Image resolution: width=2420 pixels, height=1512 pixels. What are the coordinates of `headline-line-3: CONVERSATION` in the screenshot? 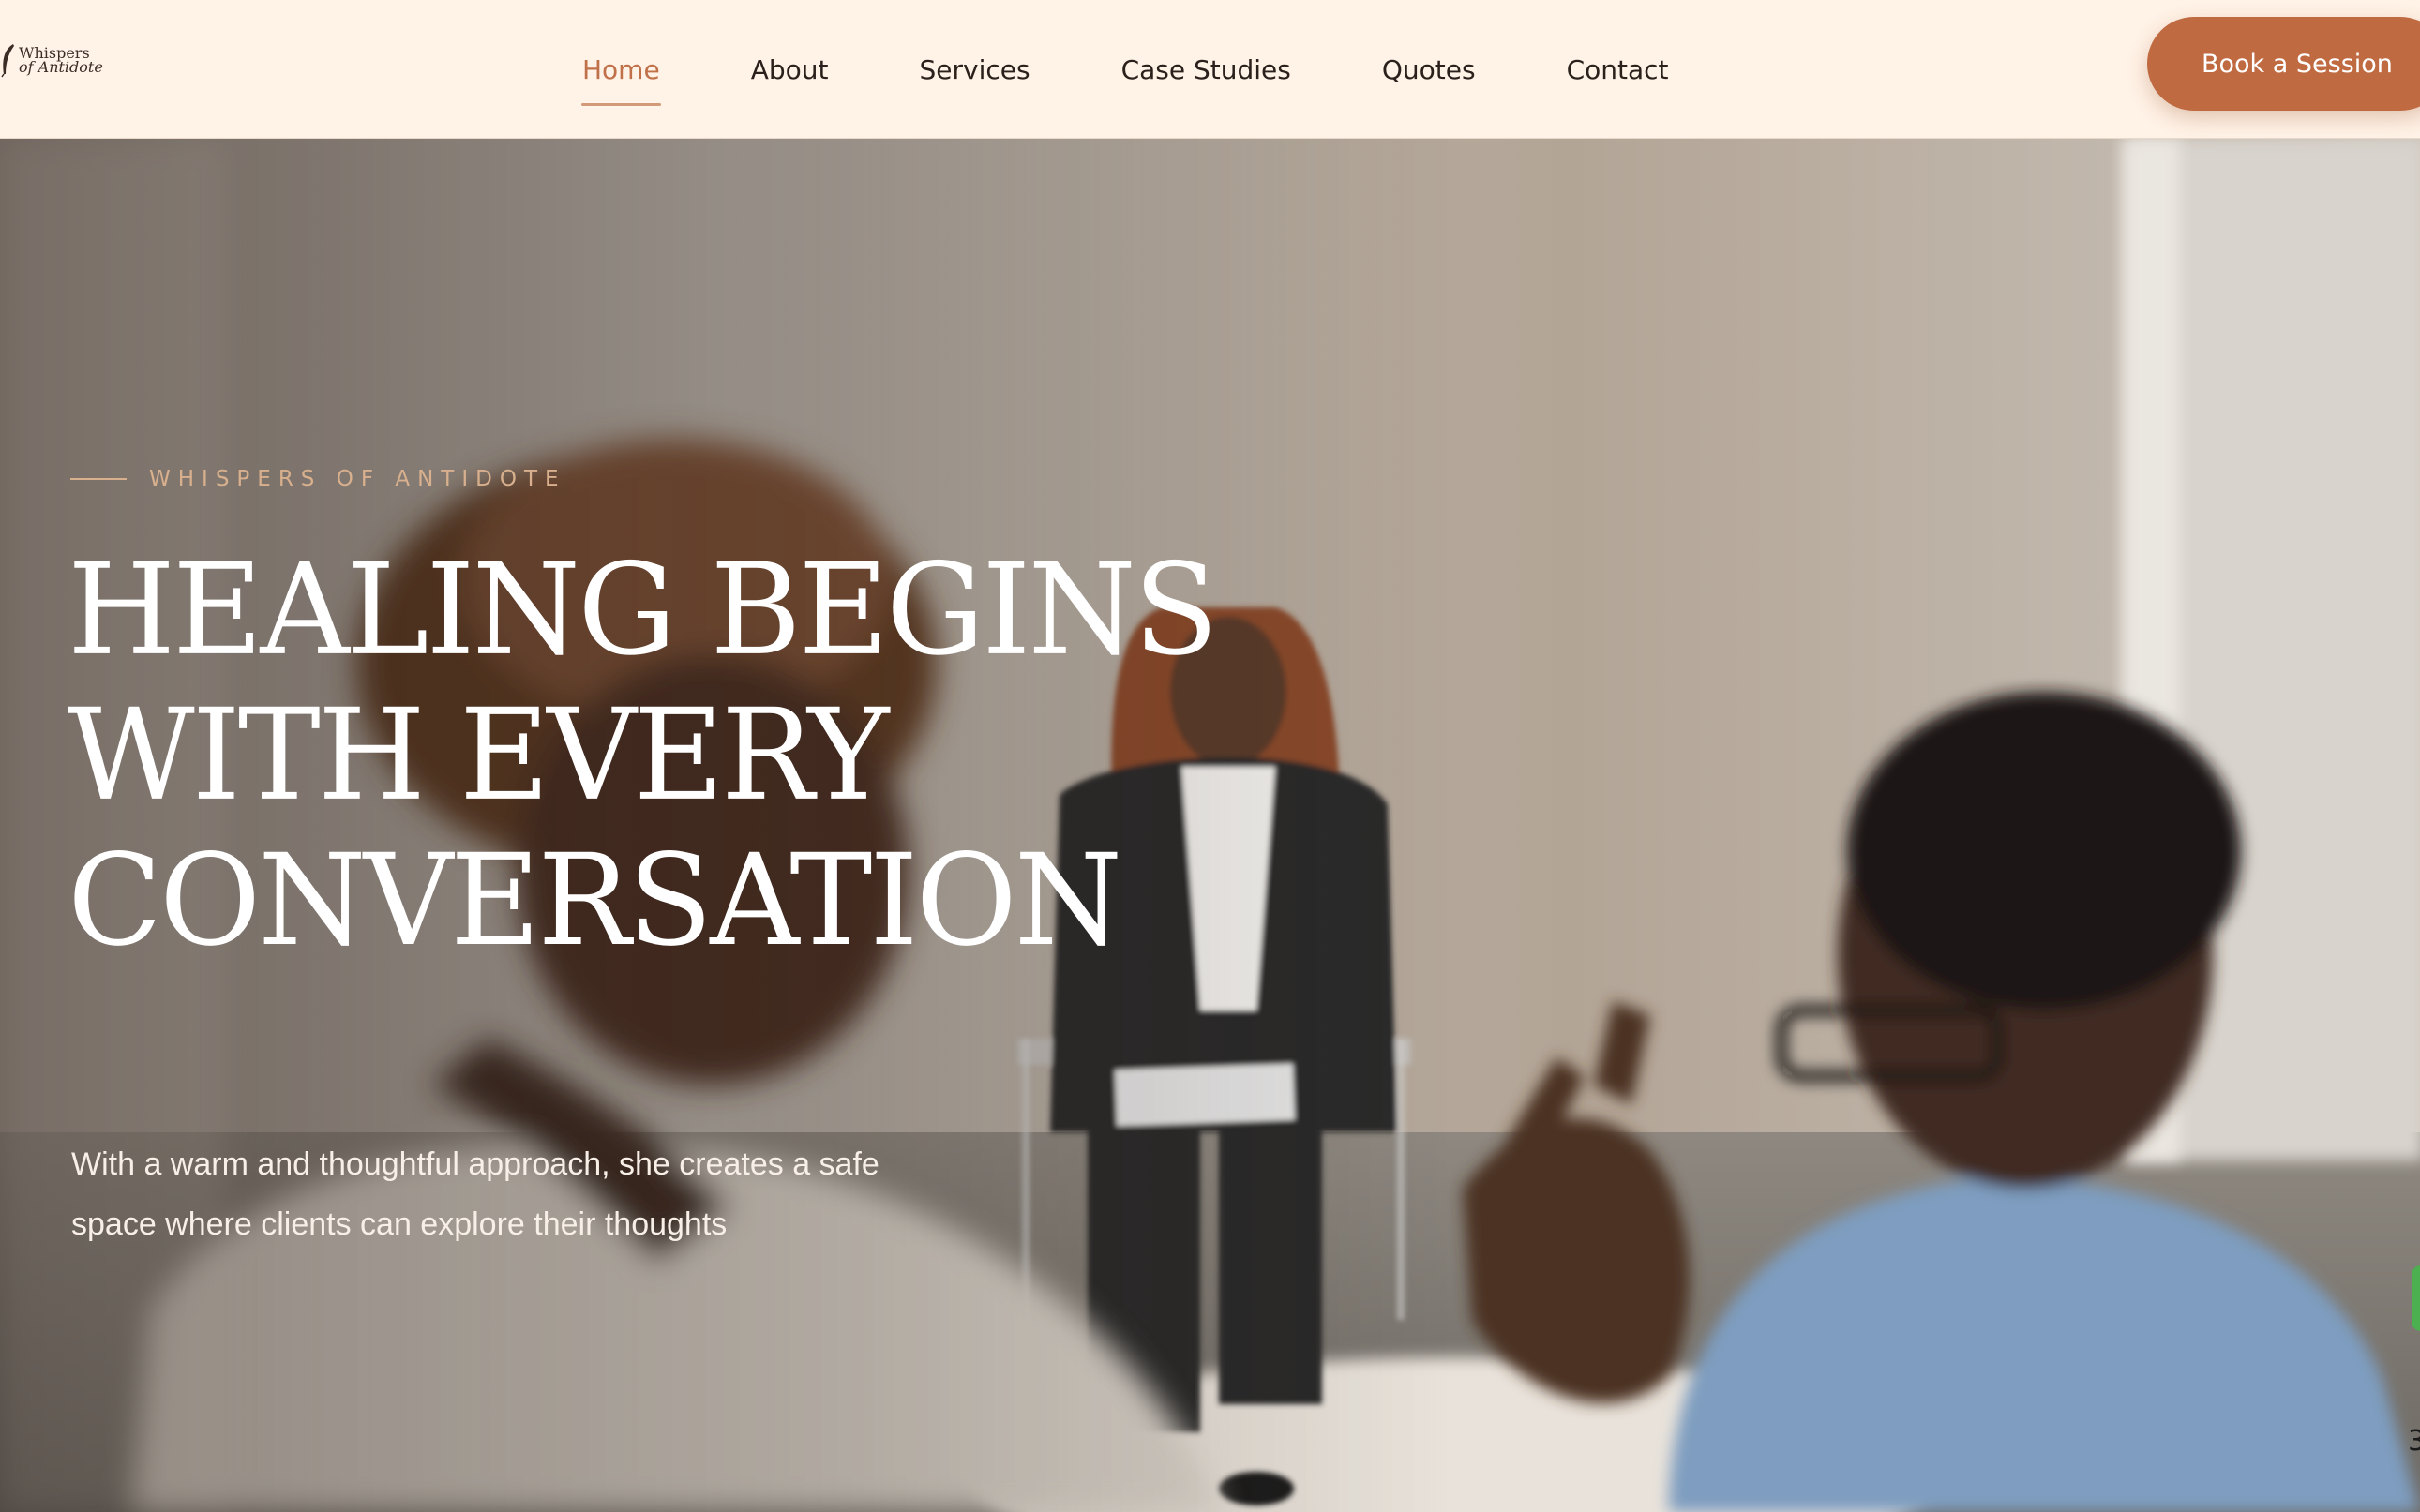 It's located at (595, 901).